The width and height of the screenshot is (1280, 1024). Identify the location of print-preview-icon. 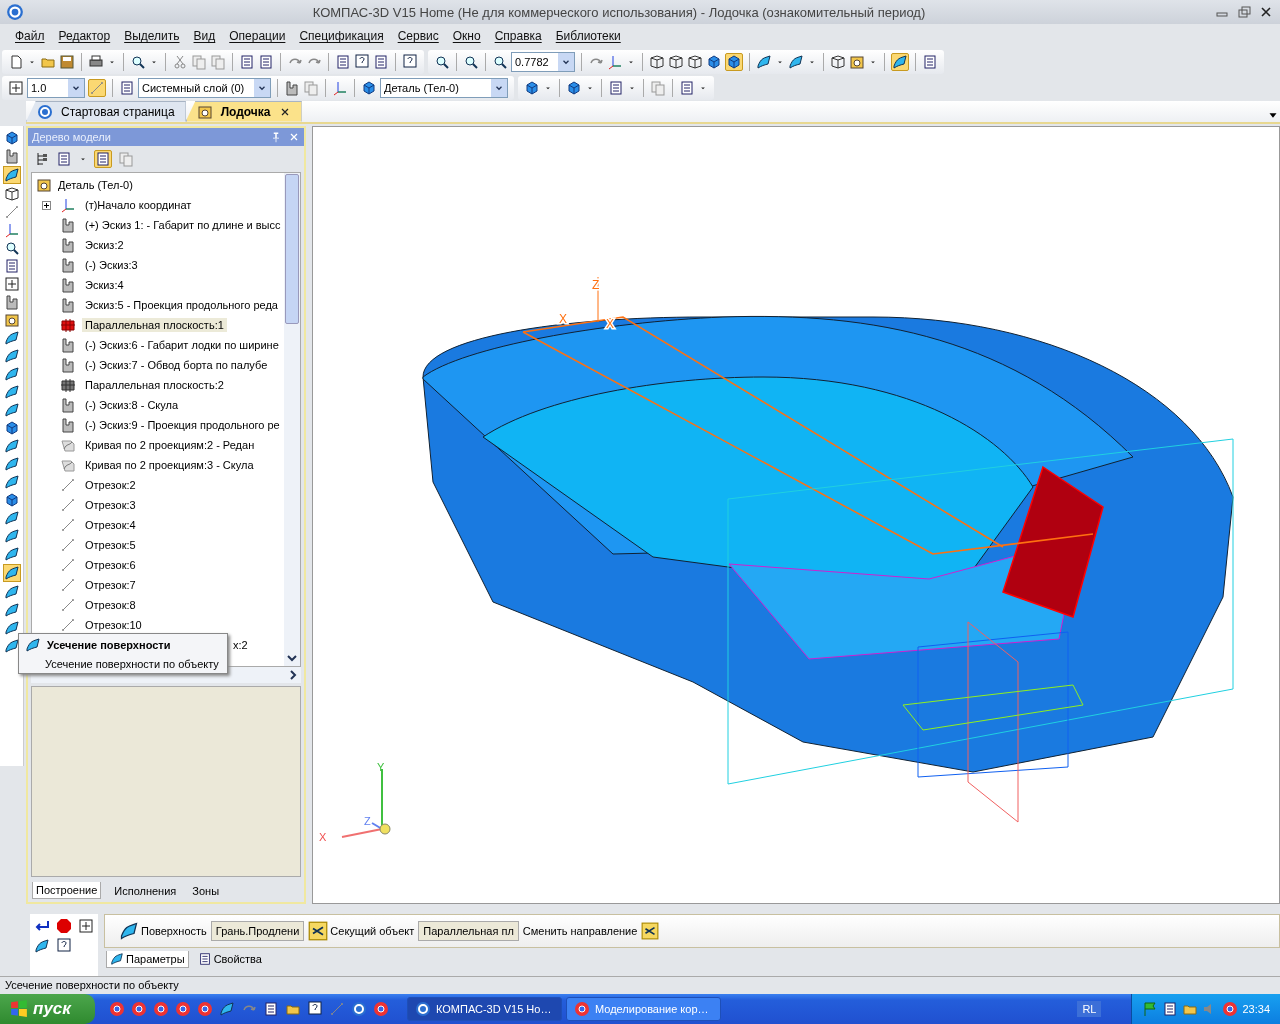
(138, 61).